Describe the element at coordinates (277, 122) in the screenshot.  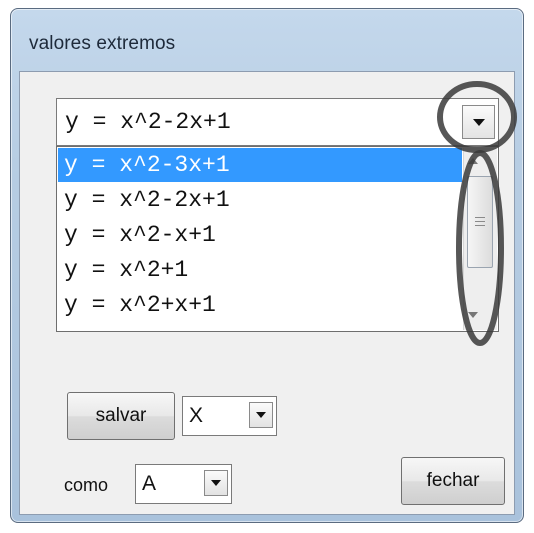
I see `function-combobox: y = x^2-2x+1` at that location.